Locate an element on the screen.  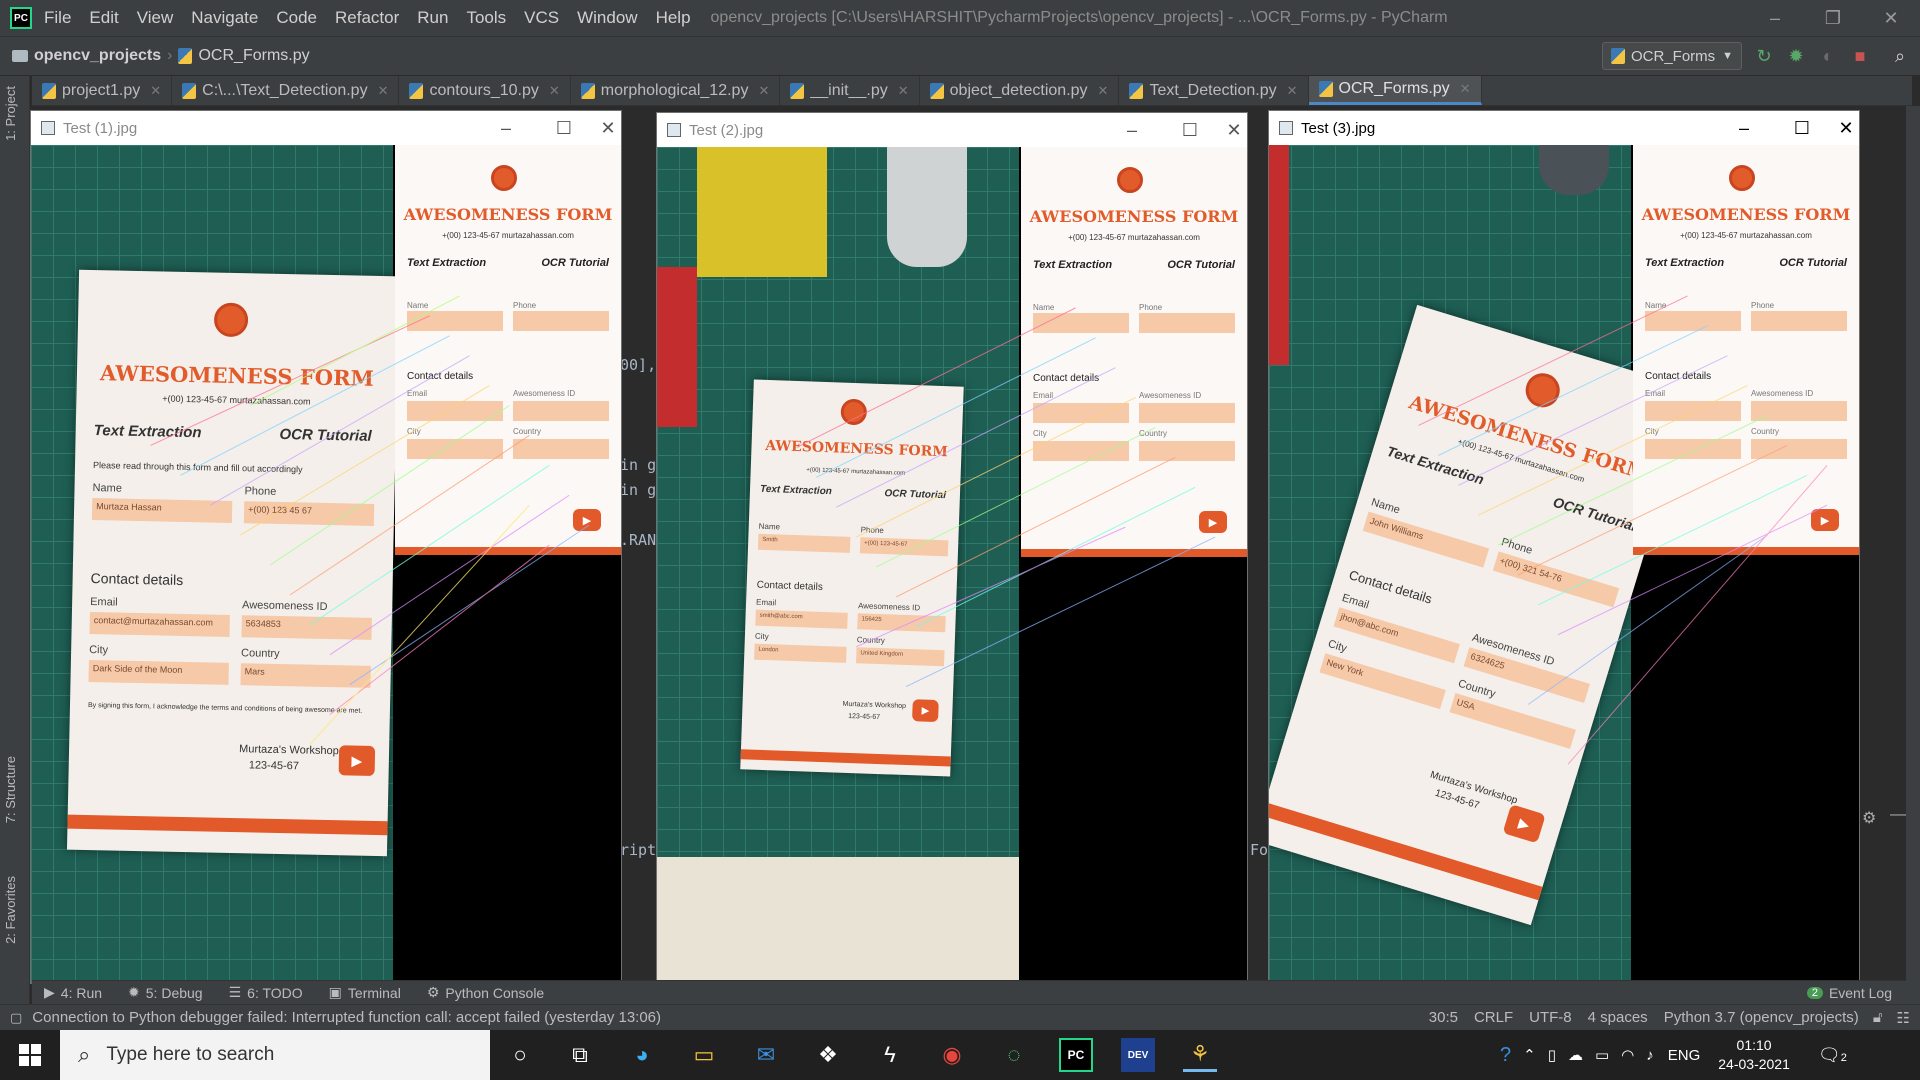
tab-ocr-forms: OCR_Forms.py ✕ is located at coordinates (1395, 90).